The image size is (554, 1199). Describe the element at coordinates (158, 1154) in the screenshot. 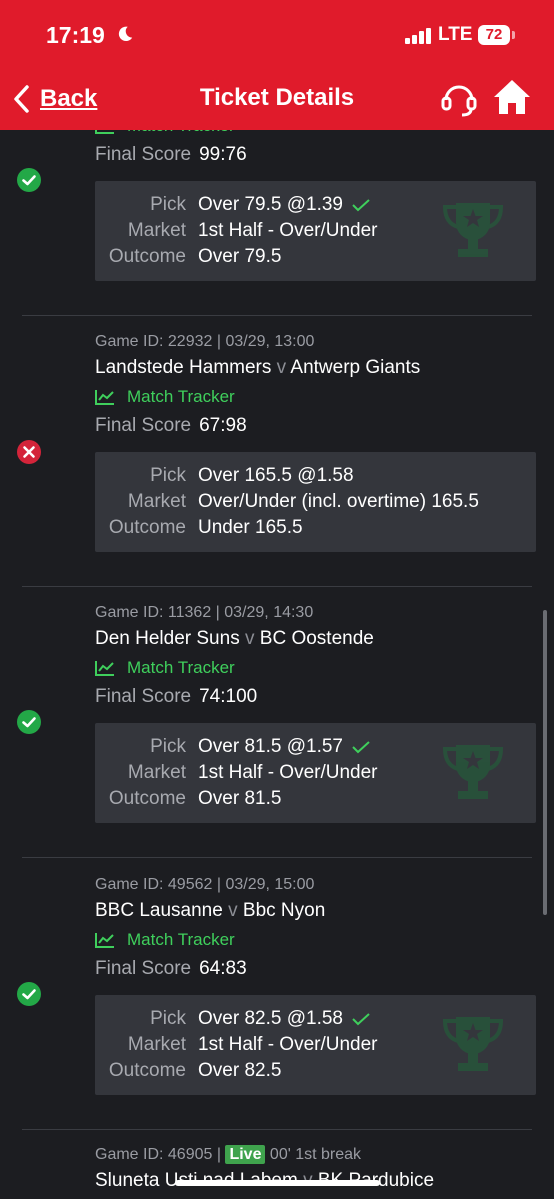

I see `game-meta-prefix: Game ID: 46905 |` at that location.